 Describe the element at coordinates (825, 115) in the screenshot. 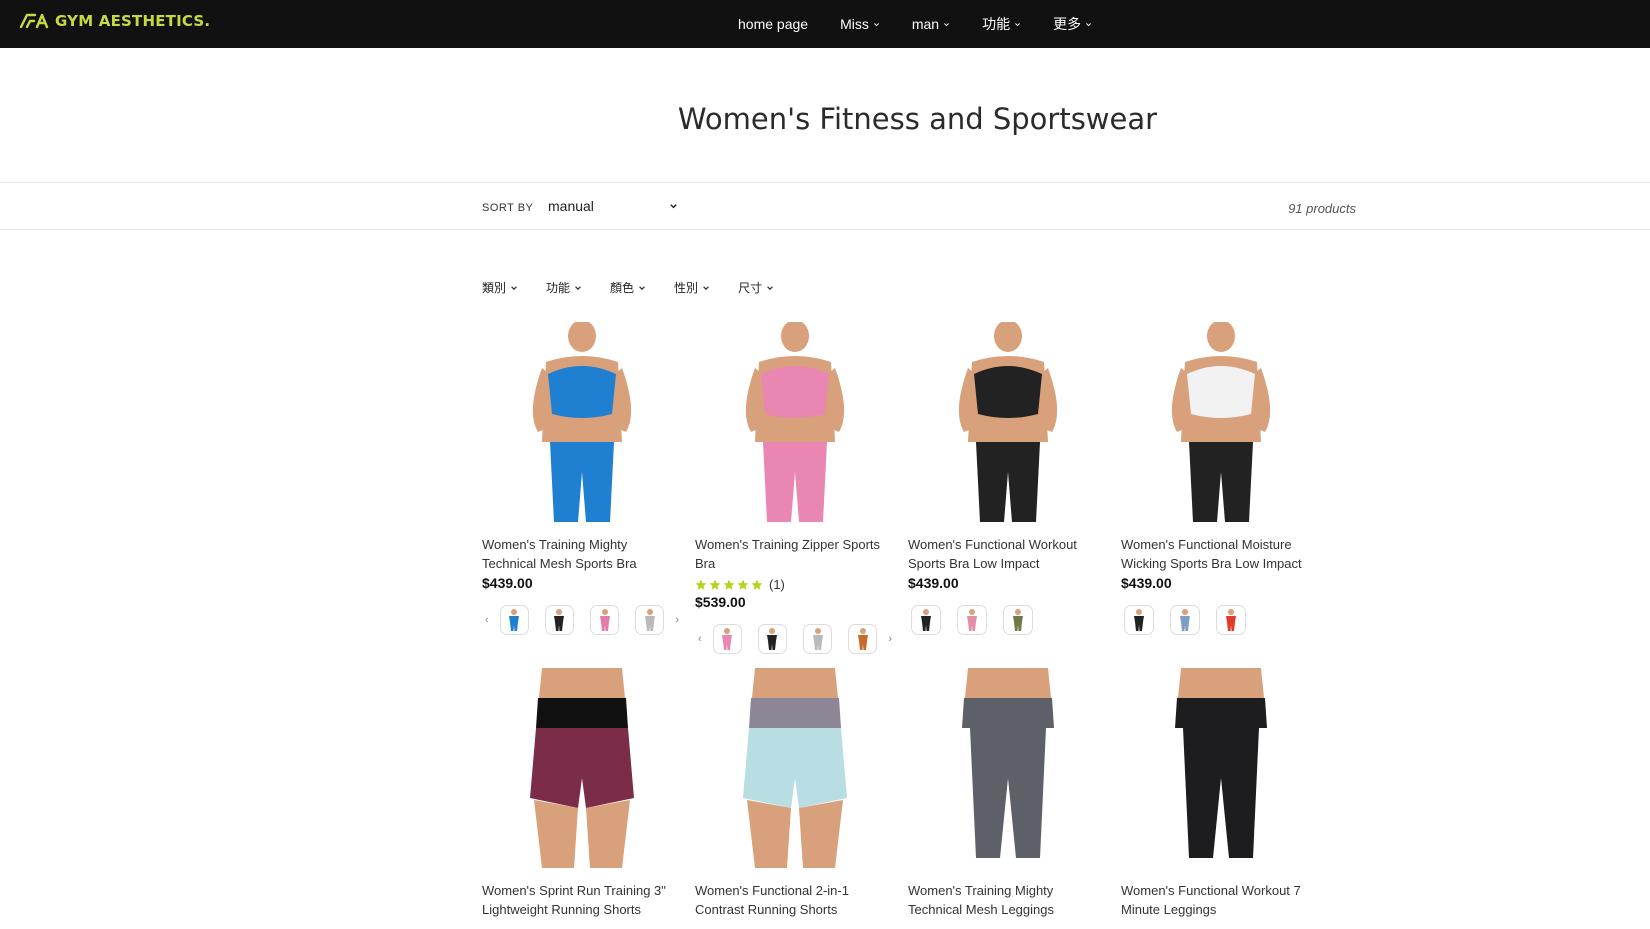

I see `collection-header: Women's Fitness and Sportswear` at that location.